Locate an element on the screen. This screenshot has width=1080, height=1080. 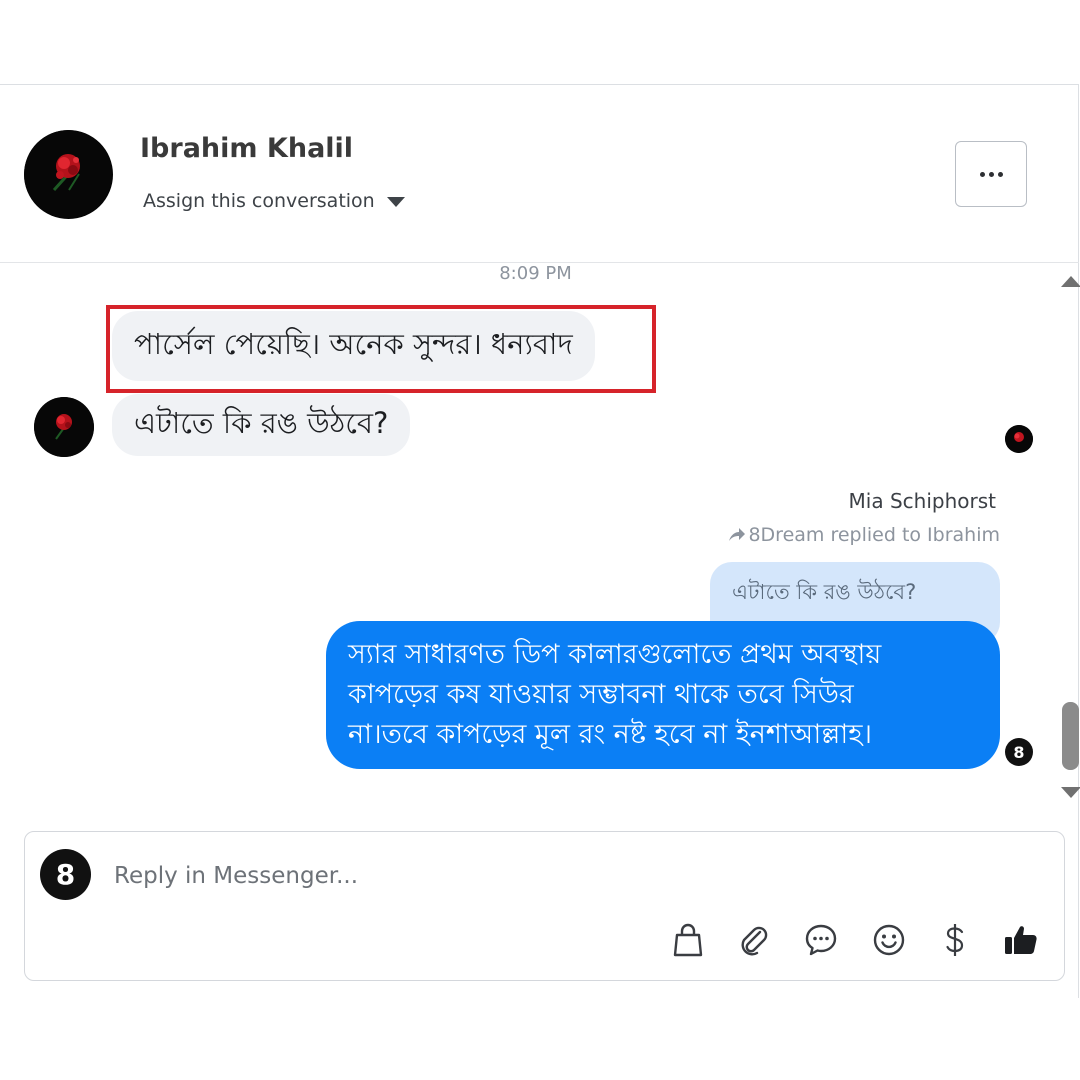
paperclip-icon is located at coordinates (754, 940).